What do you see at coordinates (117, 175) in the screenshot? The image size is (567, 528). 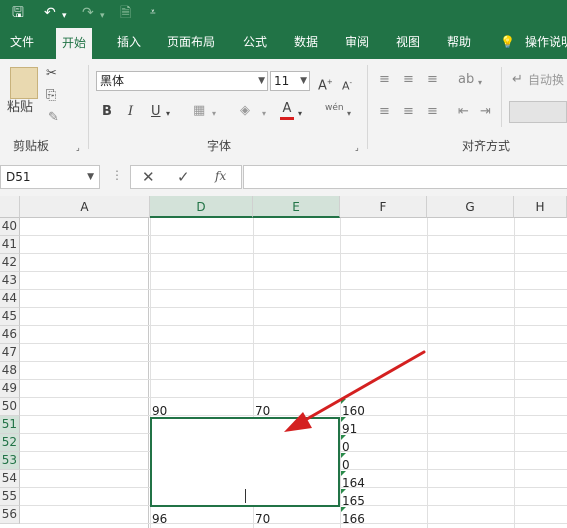 I see `more-options-icon: ⋮` at bounding box center [117, 175].